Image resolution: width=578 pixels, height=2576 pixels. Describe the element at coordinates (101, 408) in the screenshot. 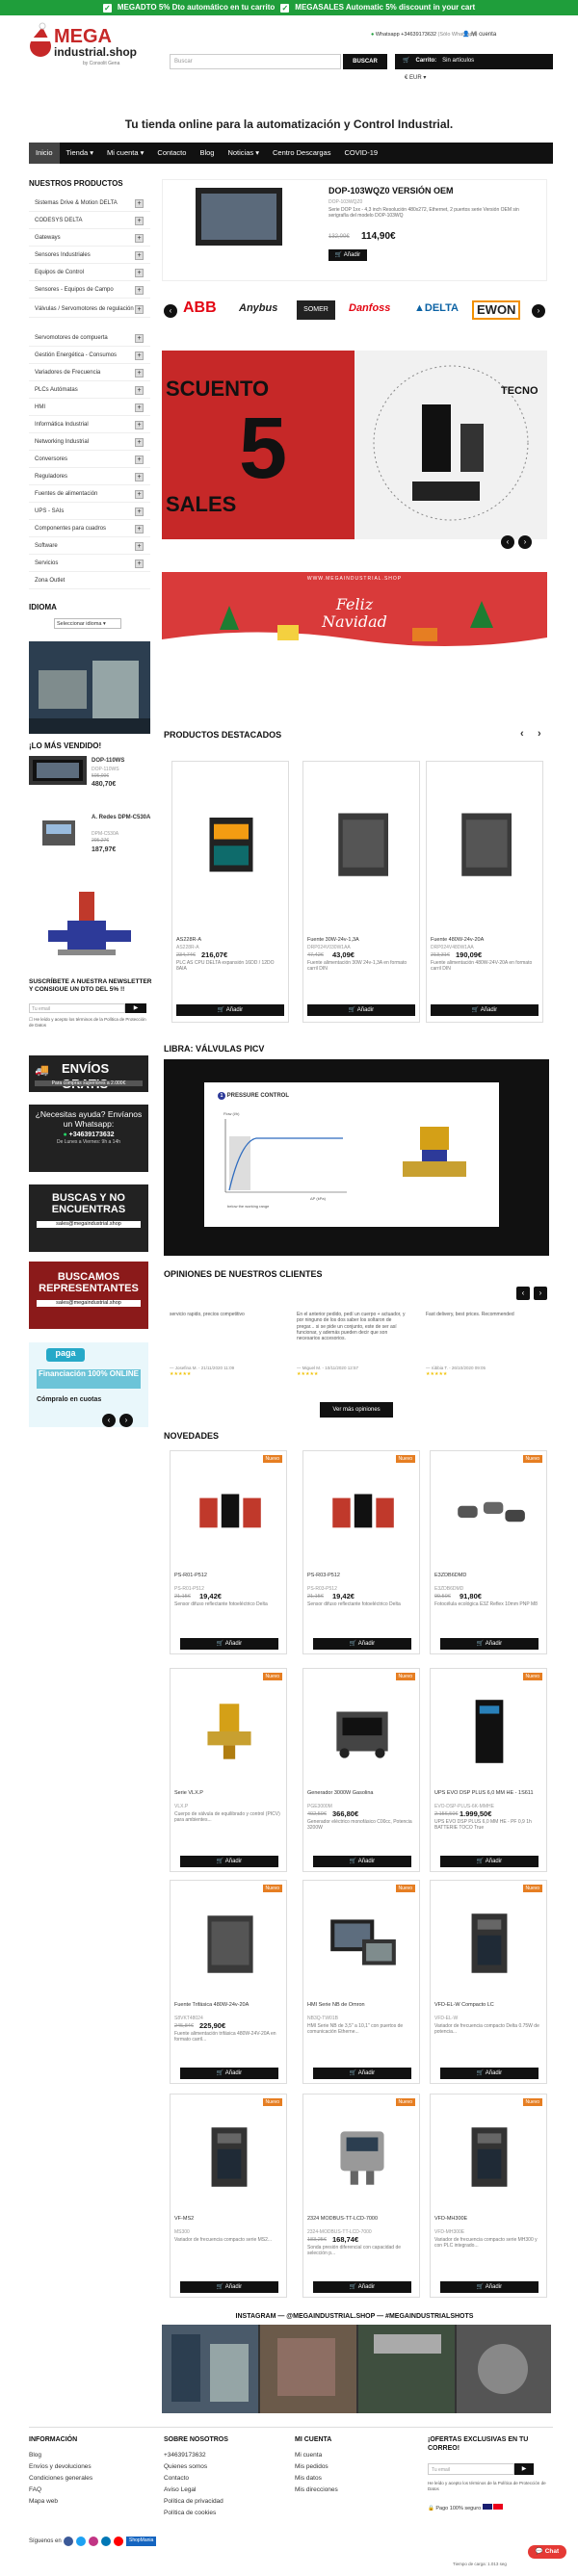

I see `category-item: HMI` at that location.